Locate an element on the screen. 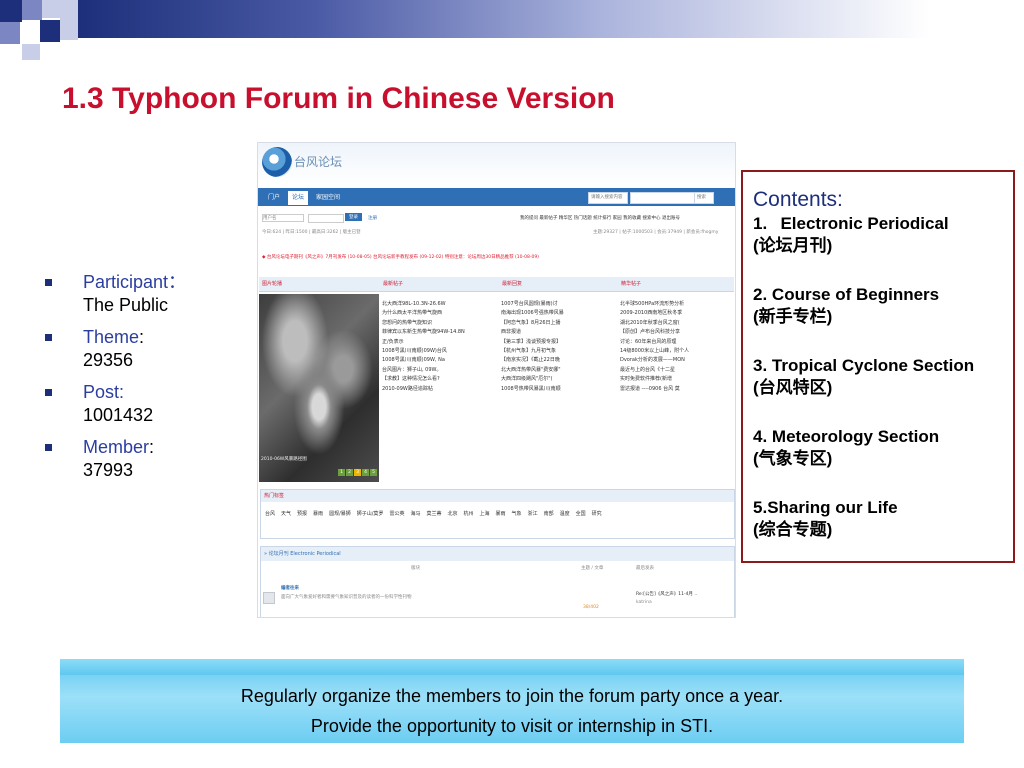 The width and height of the screenshot is (1024, 768). bullet-post: Post: 1001432 is located at coordinates (135, 404).